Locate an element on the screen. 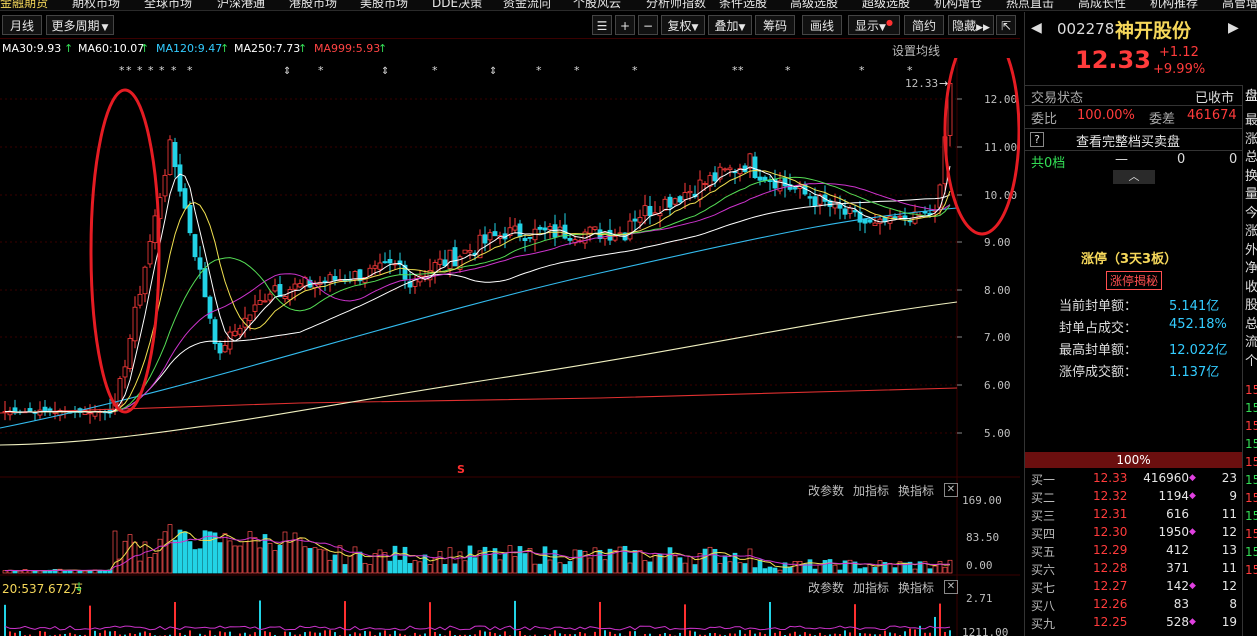 This screenshot has width=1257, height=636. collapse-up-icon: ︿ is located at coordinates (1134, 177).